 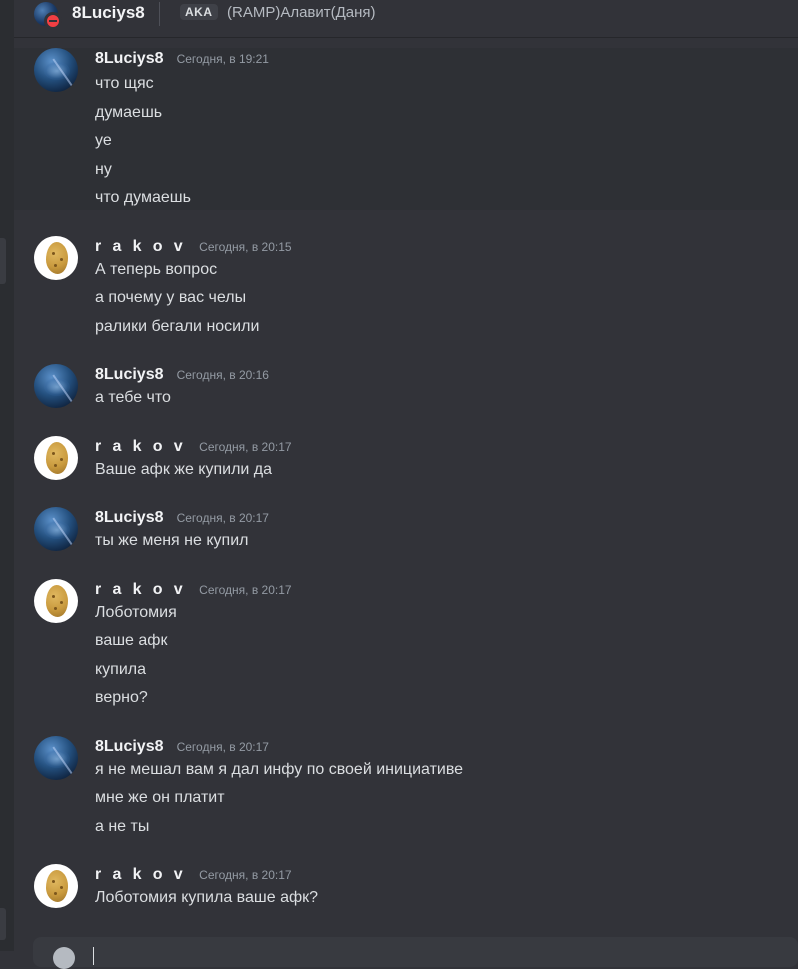 What do you see at coordinates (93, 956) in the screenshot?
I see `text-caret` at bounding box center [93, 956].